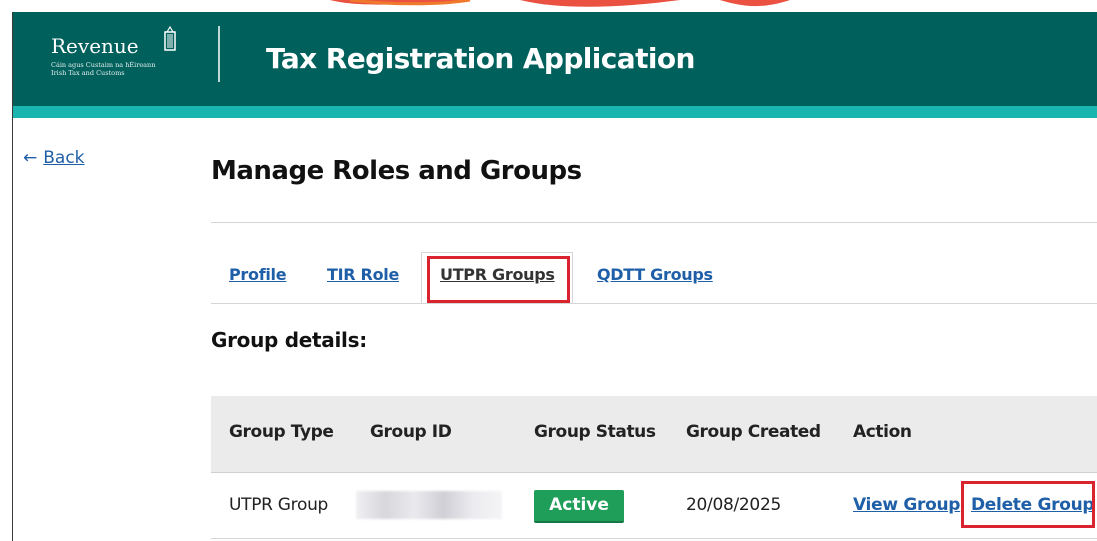 Image resolution: width=1097 pixels, height=541 pixels. What do you see at coordinates (654, 538) in the screenshot?
I see `row-divider` at bounding box center [654, 538].